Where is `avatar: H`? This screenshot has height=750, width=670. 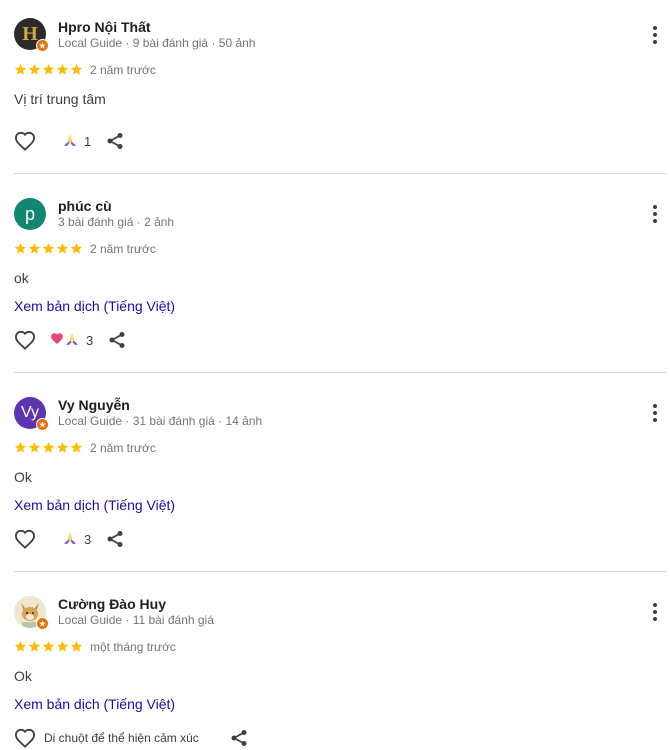
avatar: H is located at coordinates (31, 35).